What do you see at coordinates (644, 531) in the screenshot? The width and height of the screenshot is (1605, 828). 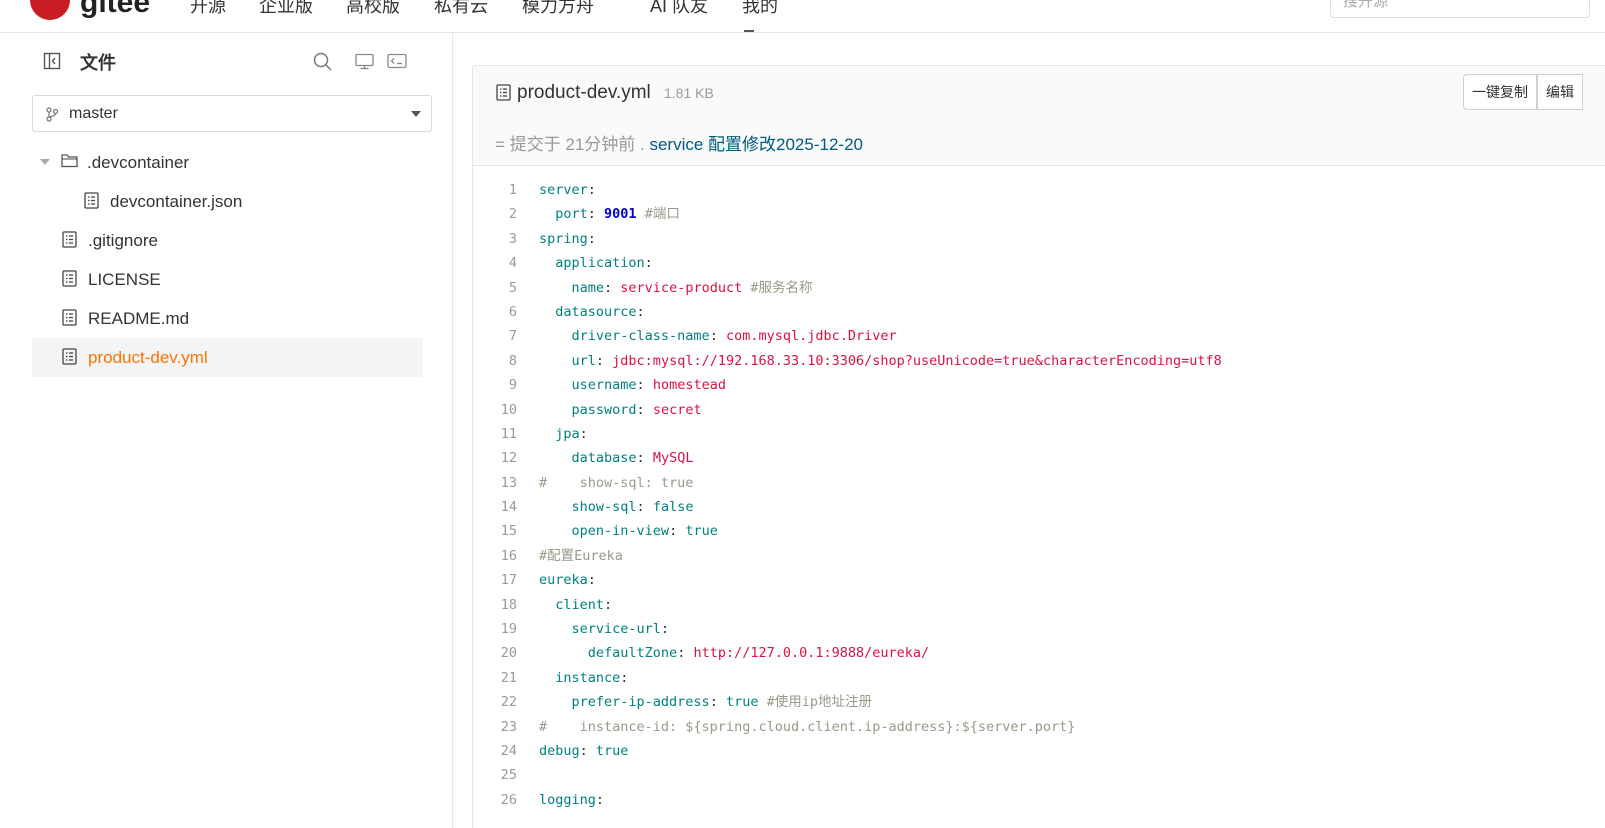 I see `code-text: open-in-view: true` at bounding box center [644, 531].